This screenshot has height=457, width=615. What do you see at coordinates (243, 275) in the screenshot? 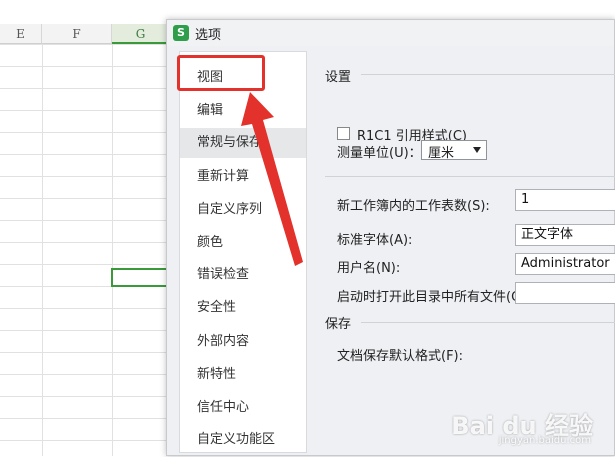
I see `nav-item-error-checking: 错误检查` at bounding box center [243, 275].